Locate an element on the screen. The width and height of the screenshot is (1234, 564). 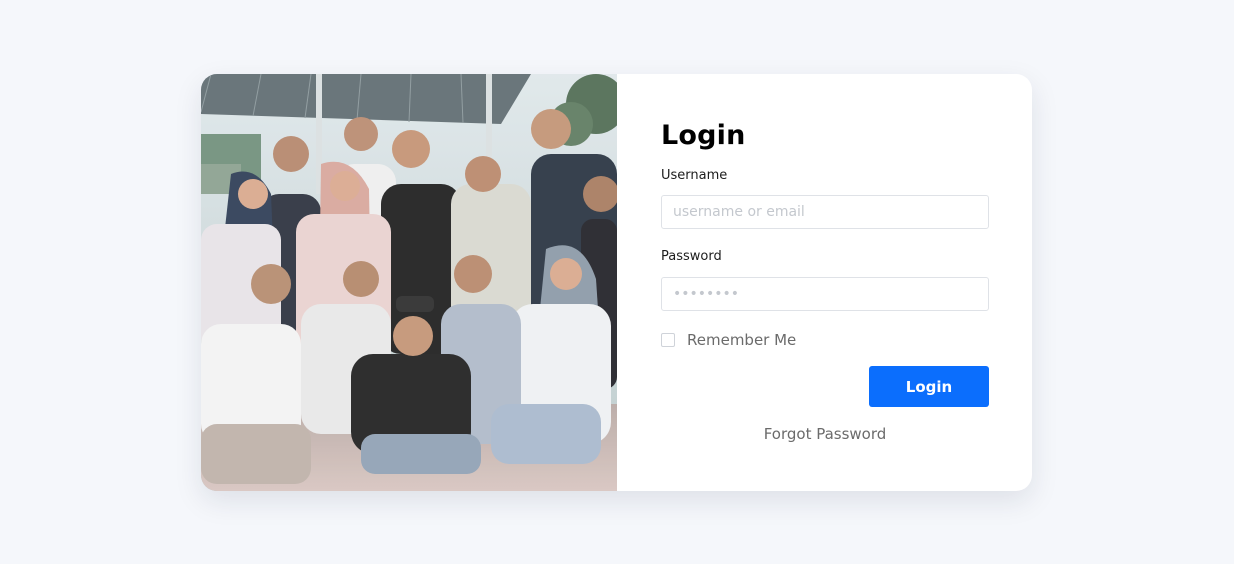
remember-me-checkbox is located at coordinates (668, 340).